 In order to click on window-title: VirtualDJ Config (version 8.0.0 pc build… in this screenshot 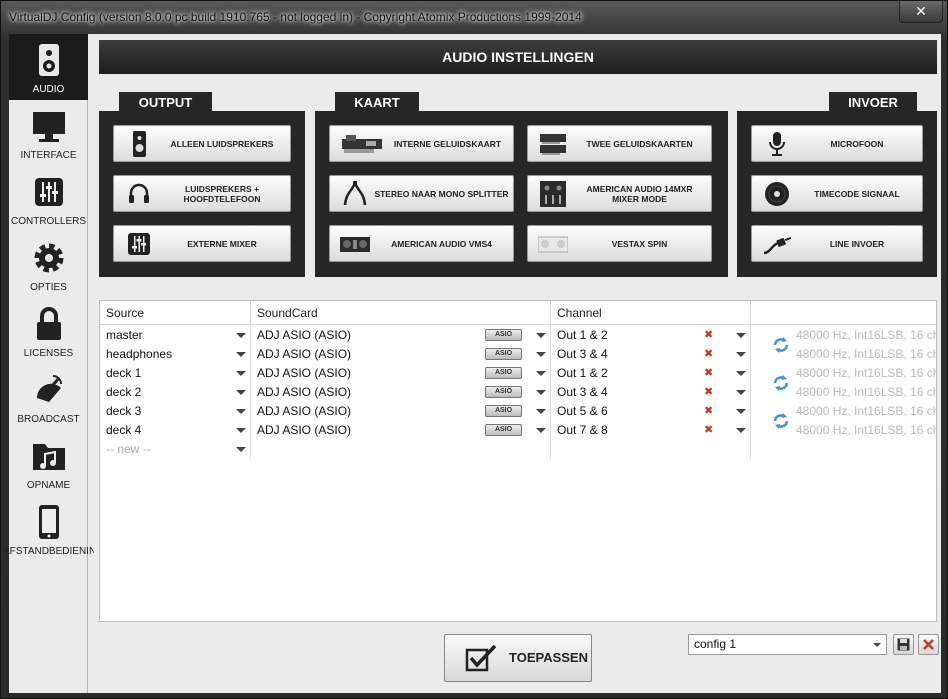, I will do `click(295, 17)`.